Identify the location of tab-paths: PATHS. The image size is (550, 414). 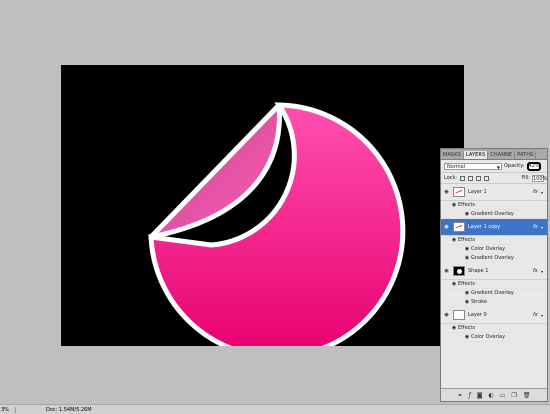
(526, 155).